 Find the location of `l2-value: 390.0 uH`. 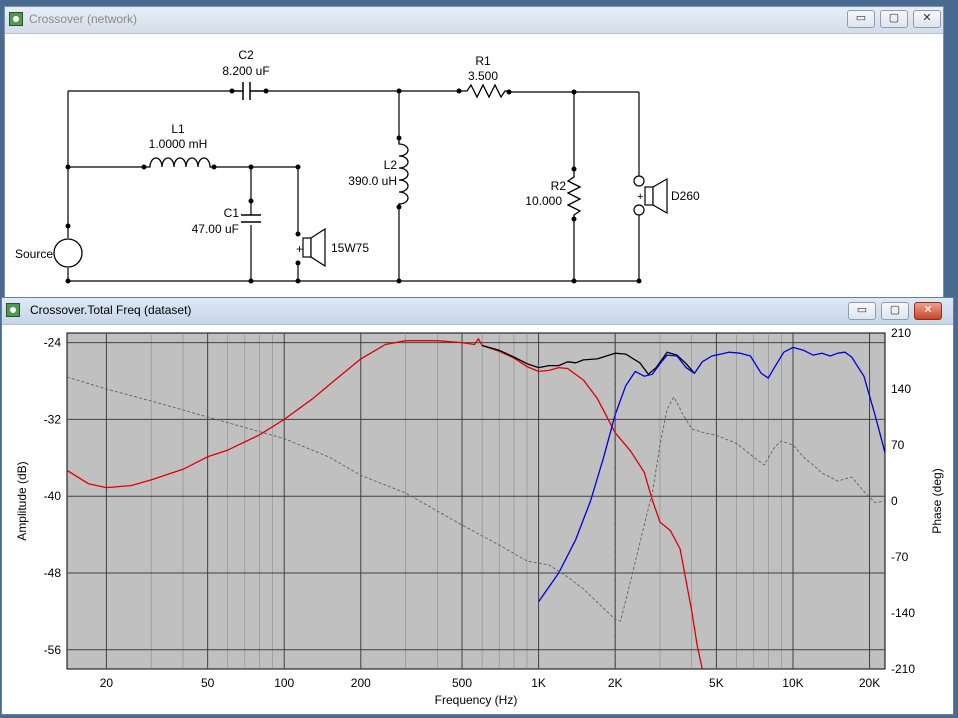

l2-value: 390.0 uH is located at coordinates (372, 181).